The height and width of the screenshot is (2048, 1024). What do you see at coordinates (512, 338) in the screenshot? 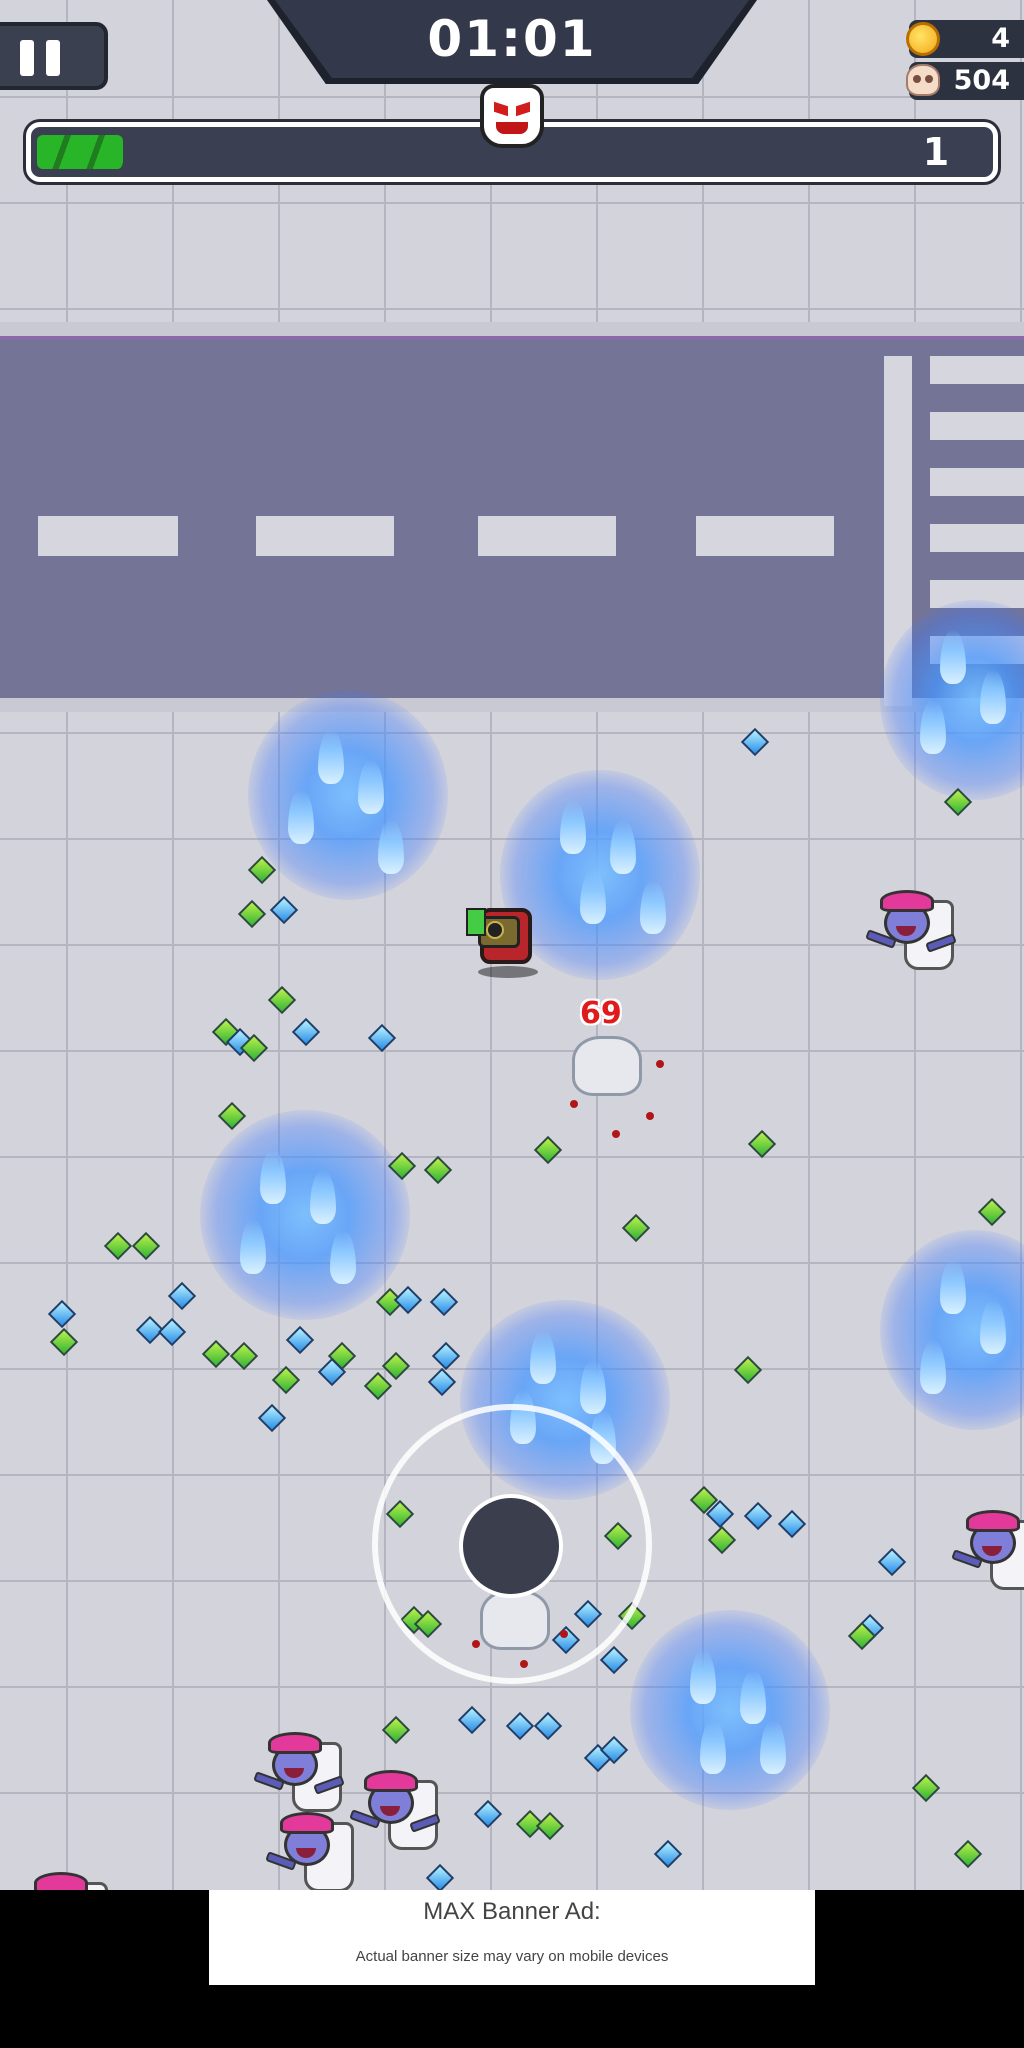
I see `road-edge` at bounding box center [512, 338].